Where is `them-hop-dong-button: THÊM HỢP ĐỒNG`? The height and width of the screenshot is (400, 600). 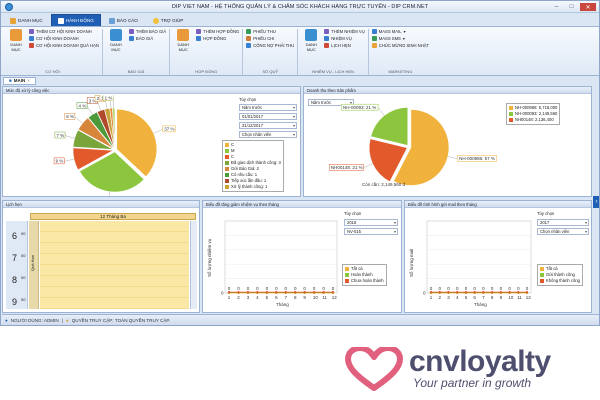
them-hop-dong-button: THÊM HỢP ĐỒNG is located at coordinates (217, 31).